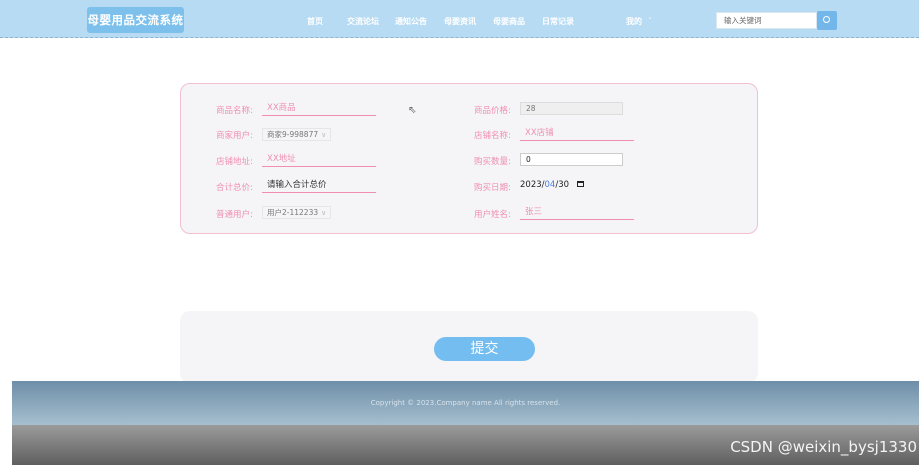  Describe the element at coordinates (484, 349) in the screenshot. I see `submit-button: 提交` at that location.